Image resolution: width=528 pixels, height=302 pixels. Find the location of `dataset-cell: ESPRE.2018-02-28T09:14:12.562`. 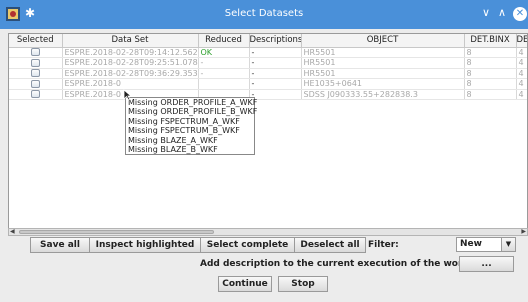

dataset-cell: ESPRE.2018-02-28T09:14:12.562 is located at coordinates (130, 52).